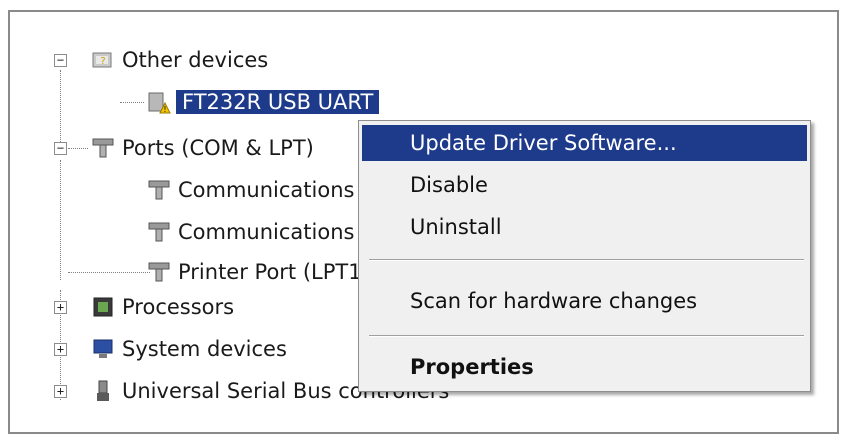 The width and height of the screenshot is (849, 440). Describe the element at coordinates (204, 349) in the screenshot. I see `tree-node-label: System devices` at that location.